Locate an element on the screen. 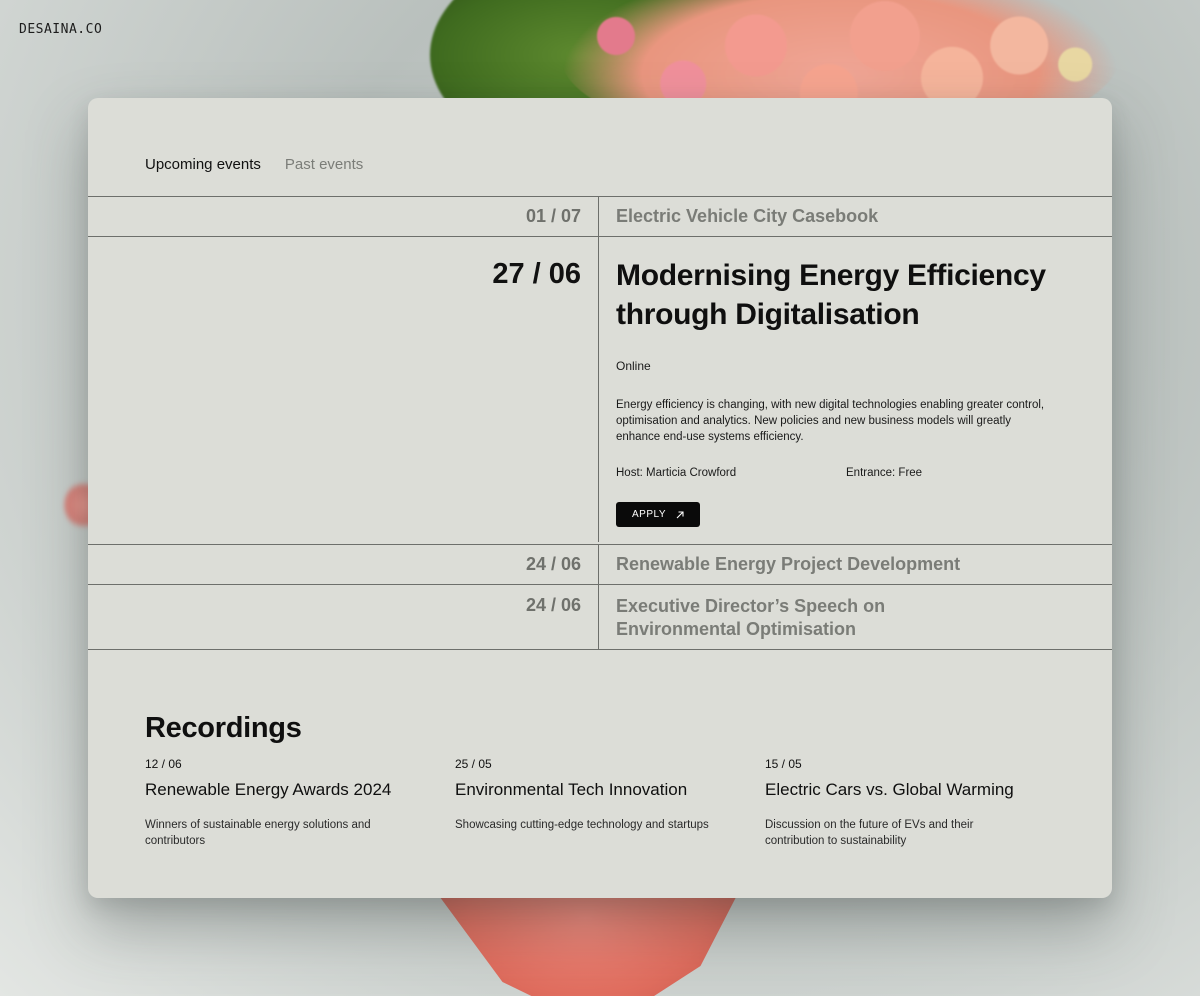 Image resolution: width=1200 pixels, height=996 pixels. apply-button-label: APPLY is located at coordinates (649, 514).